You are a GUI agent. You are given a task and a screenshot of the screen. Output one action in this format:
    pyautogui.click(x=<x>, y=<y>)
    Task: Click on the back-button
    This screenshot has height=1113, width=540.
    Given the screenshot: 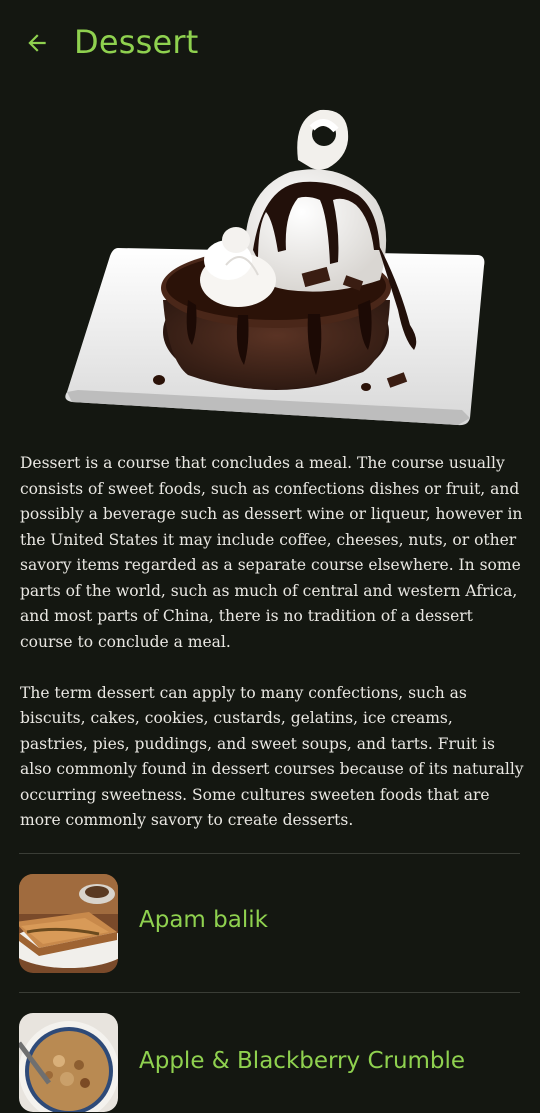 What is the action you would take?
    pyautogui.click(x=37, y=43)
    